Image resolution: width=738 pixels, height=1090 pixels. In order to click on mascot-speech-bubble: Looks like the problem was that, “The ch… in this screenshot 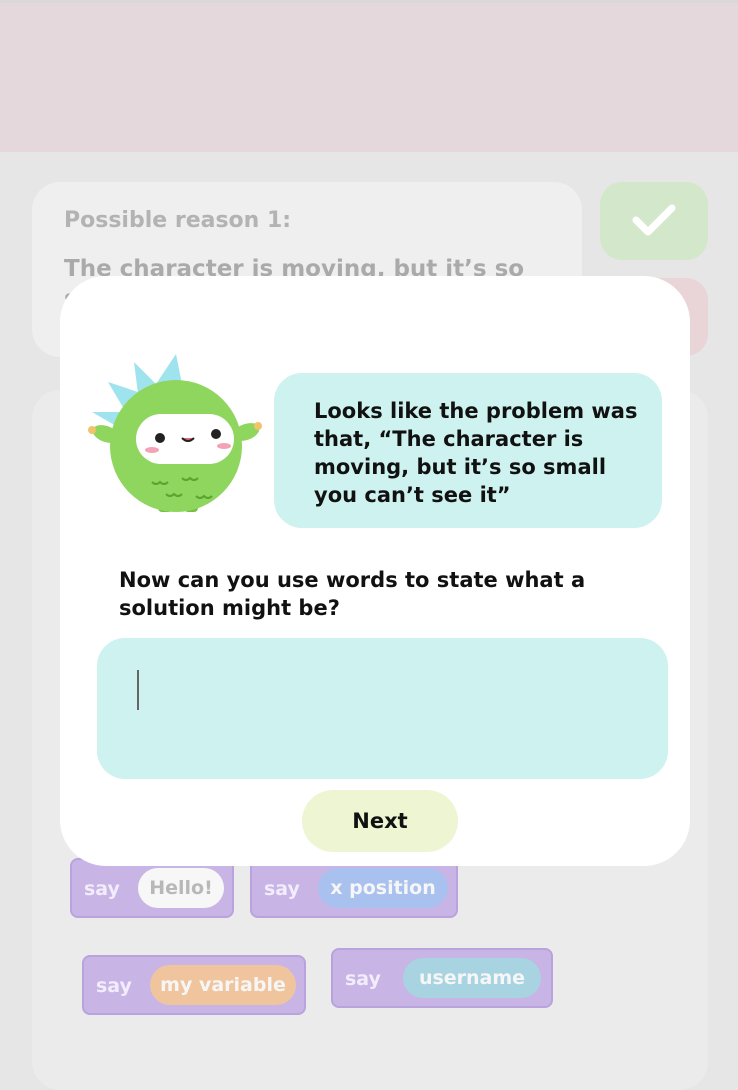, I will do `click(468, 450)`.